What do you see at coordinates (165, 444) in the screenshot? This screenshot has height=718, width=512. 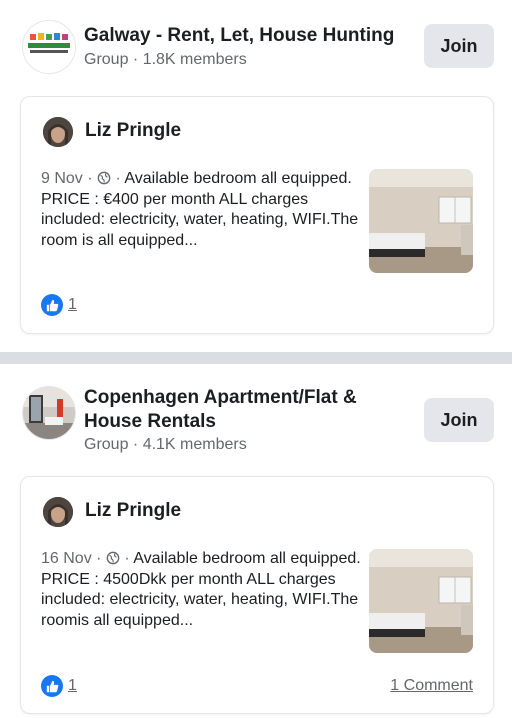 I see `group-meta: Group · 4.1K members` at bounding box center [165, 444].